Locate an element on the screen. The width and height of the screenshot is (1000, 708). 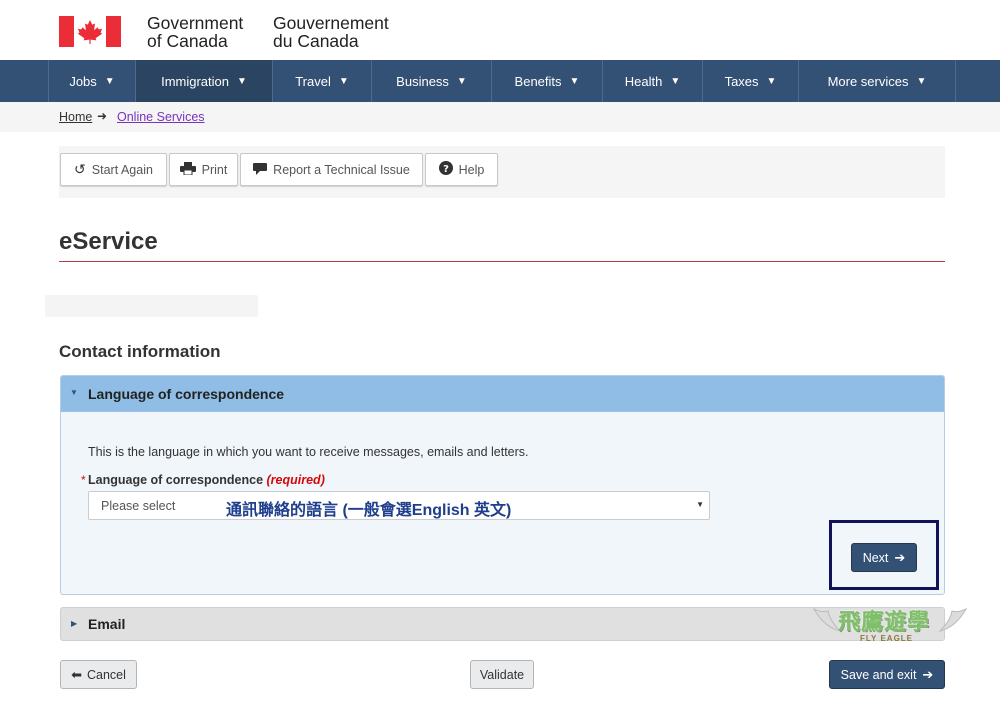
arrow-left-icon: ⬅ is located at coordinates (76, 674).